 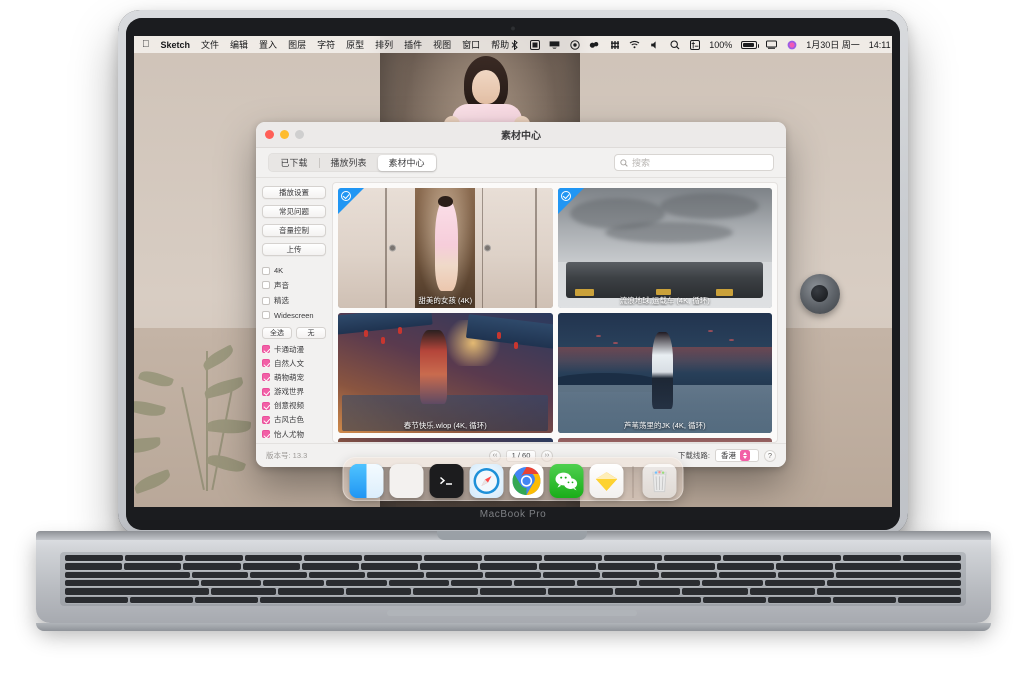 What do you see at coordinates (294, 349) in the screenshot?
I see `category-cartoon-anime: 卡通动漫` at bounding box center [294, 349].